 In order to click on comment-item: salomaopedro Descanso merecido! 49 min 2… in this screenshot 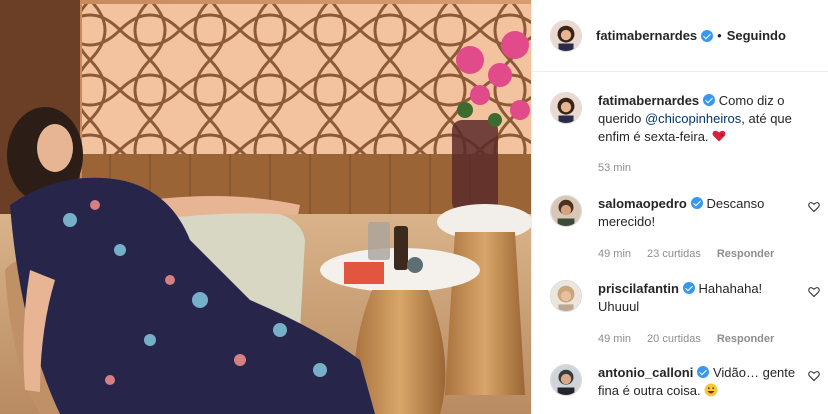, I will do `click(685, 229)`.